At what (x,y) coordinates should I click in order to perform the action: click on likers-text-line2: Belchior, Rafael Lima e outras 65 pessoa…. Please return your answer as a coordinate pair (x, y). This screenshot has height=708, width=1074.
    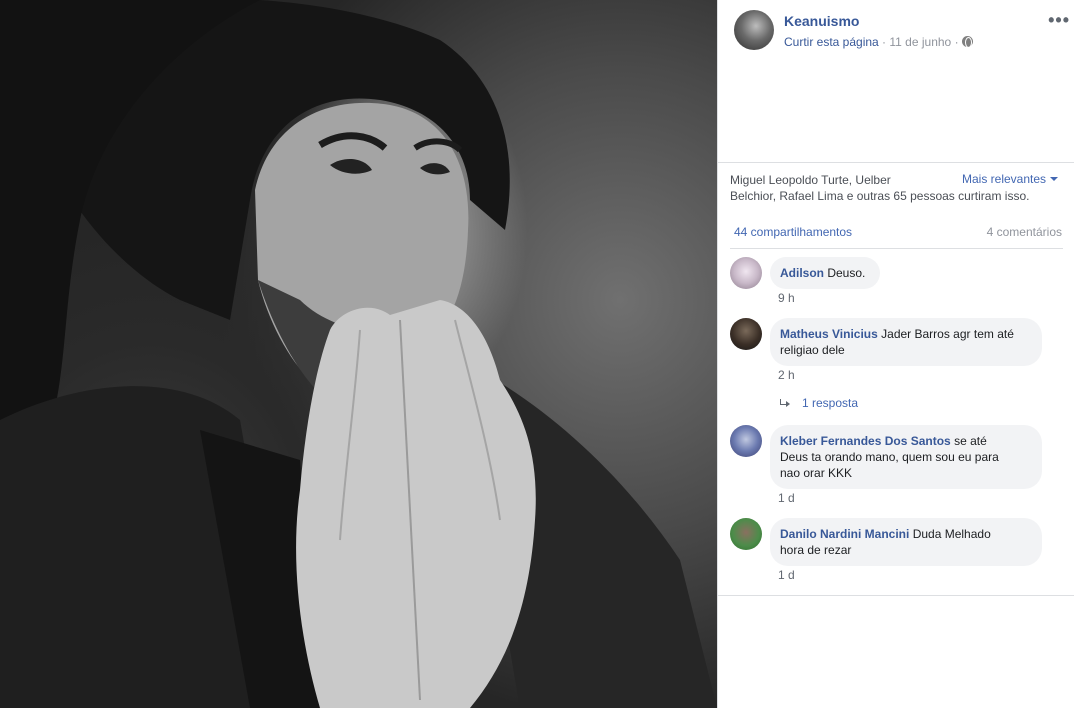
    Looking at the image, I should click on (879, 196).